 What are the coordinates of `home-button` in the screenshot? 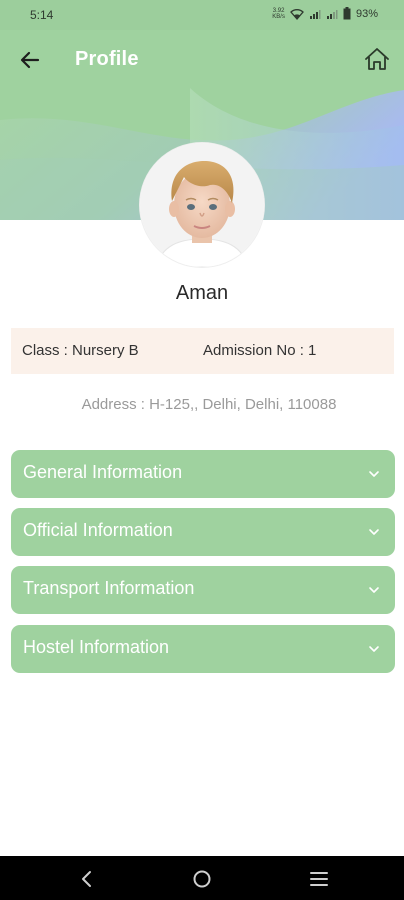 It's located at (377, 59).